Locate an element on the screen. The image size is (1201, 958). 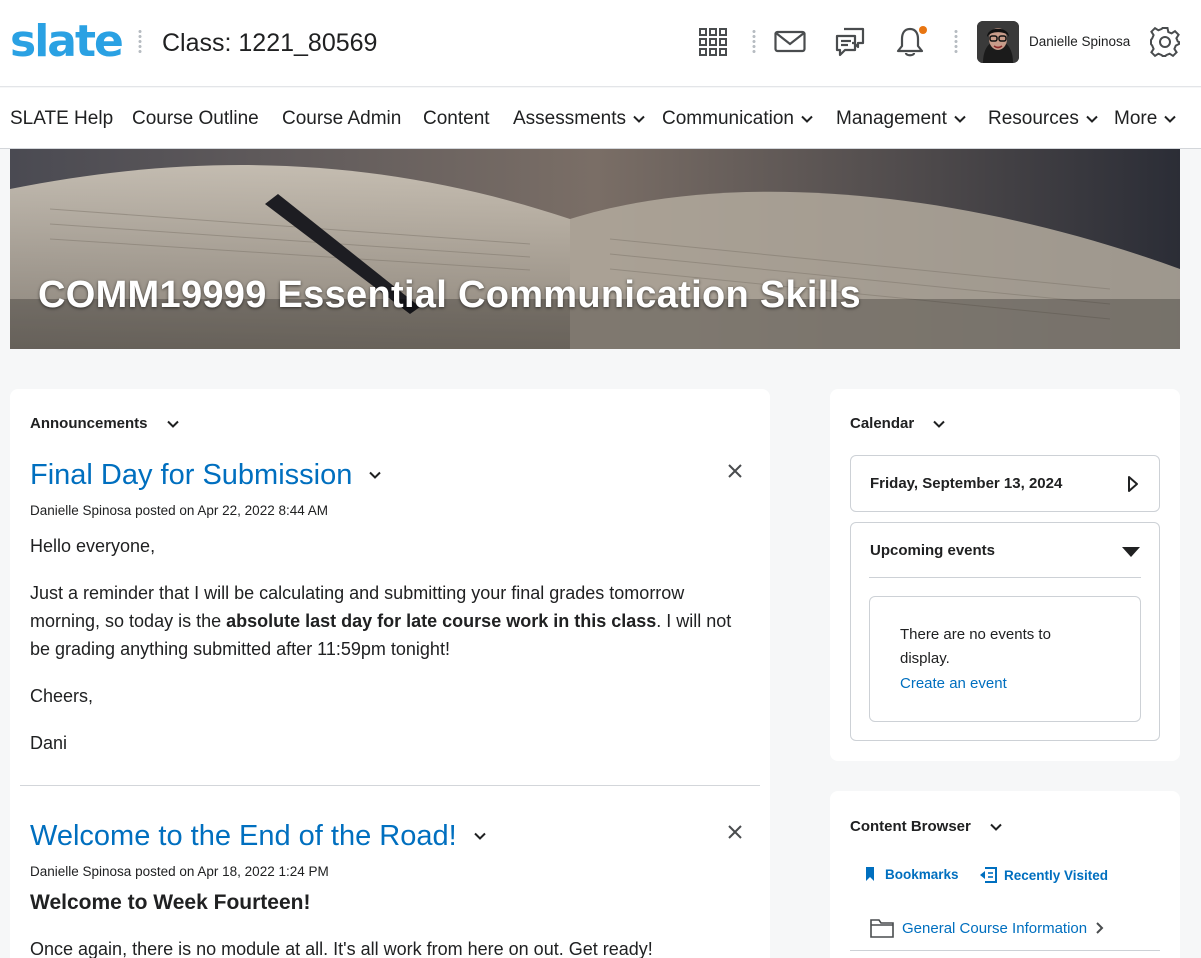
posted-date: posted on Apr 22, 2022 8:44 AM is located at coordinates (231, 510).